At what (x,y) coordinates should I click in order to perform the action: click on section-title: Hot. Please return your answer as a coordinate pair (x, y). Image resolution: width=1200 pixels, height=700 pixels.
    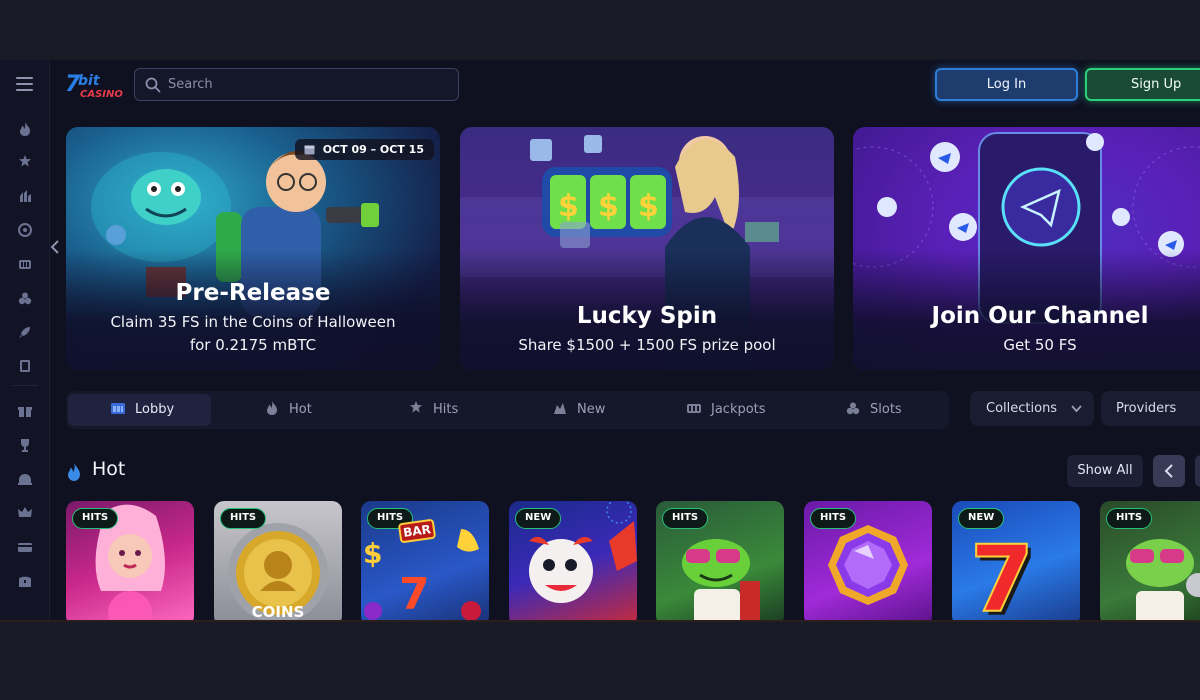
    Looking at the image, I should click on (109, 469).